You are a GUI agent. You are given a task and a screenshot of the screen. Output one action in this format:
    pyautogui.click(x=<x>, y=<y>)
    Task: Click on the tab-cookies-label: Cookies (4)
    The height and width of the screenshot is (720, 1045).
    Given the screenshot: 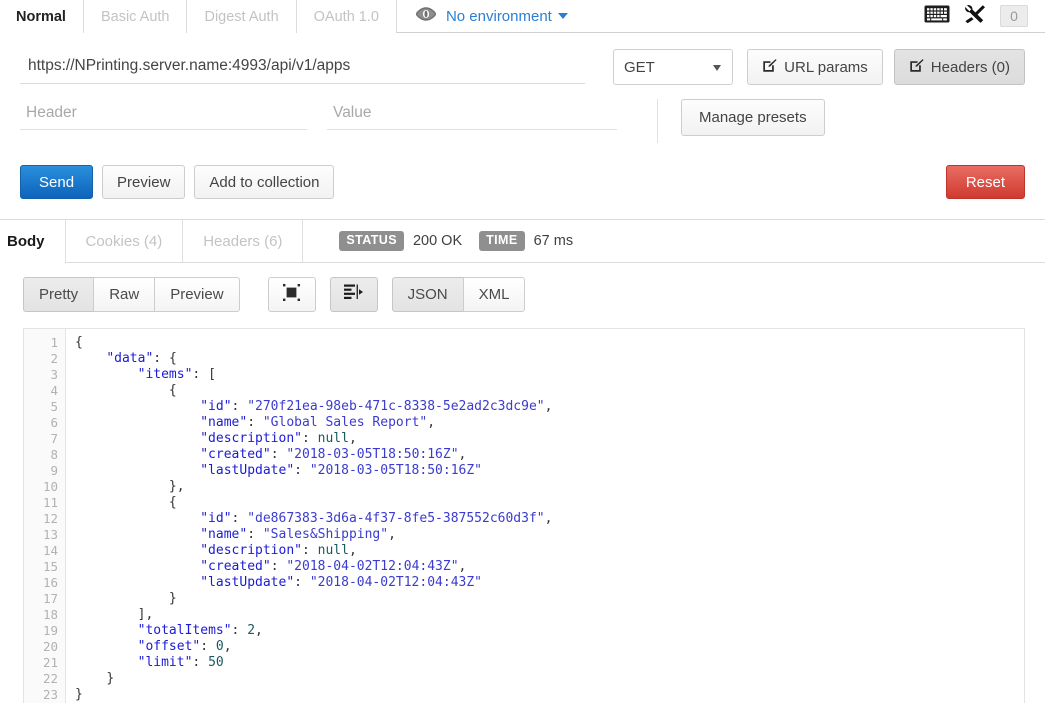 What is the action you would take?
    pyautogui.click(x=124, y=241)
    